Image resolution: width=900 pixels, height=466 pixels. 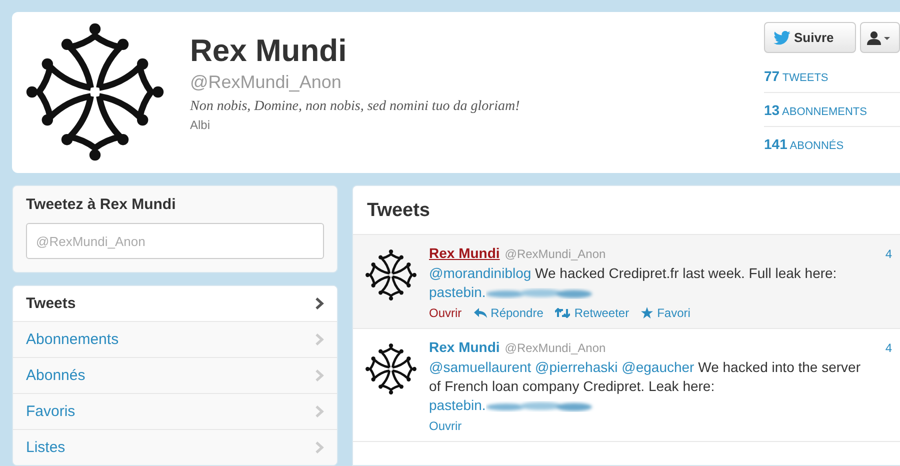 I want to click on profile-name: Rex Mundi, so click(x=268, y=51).